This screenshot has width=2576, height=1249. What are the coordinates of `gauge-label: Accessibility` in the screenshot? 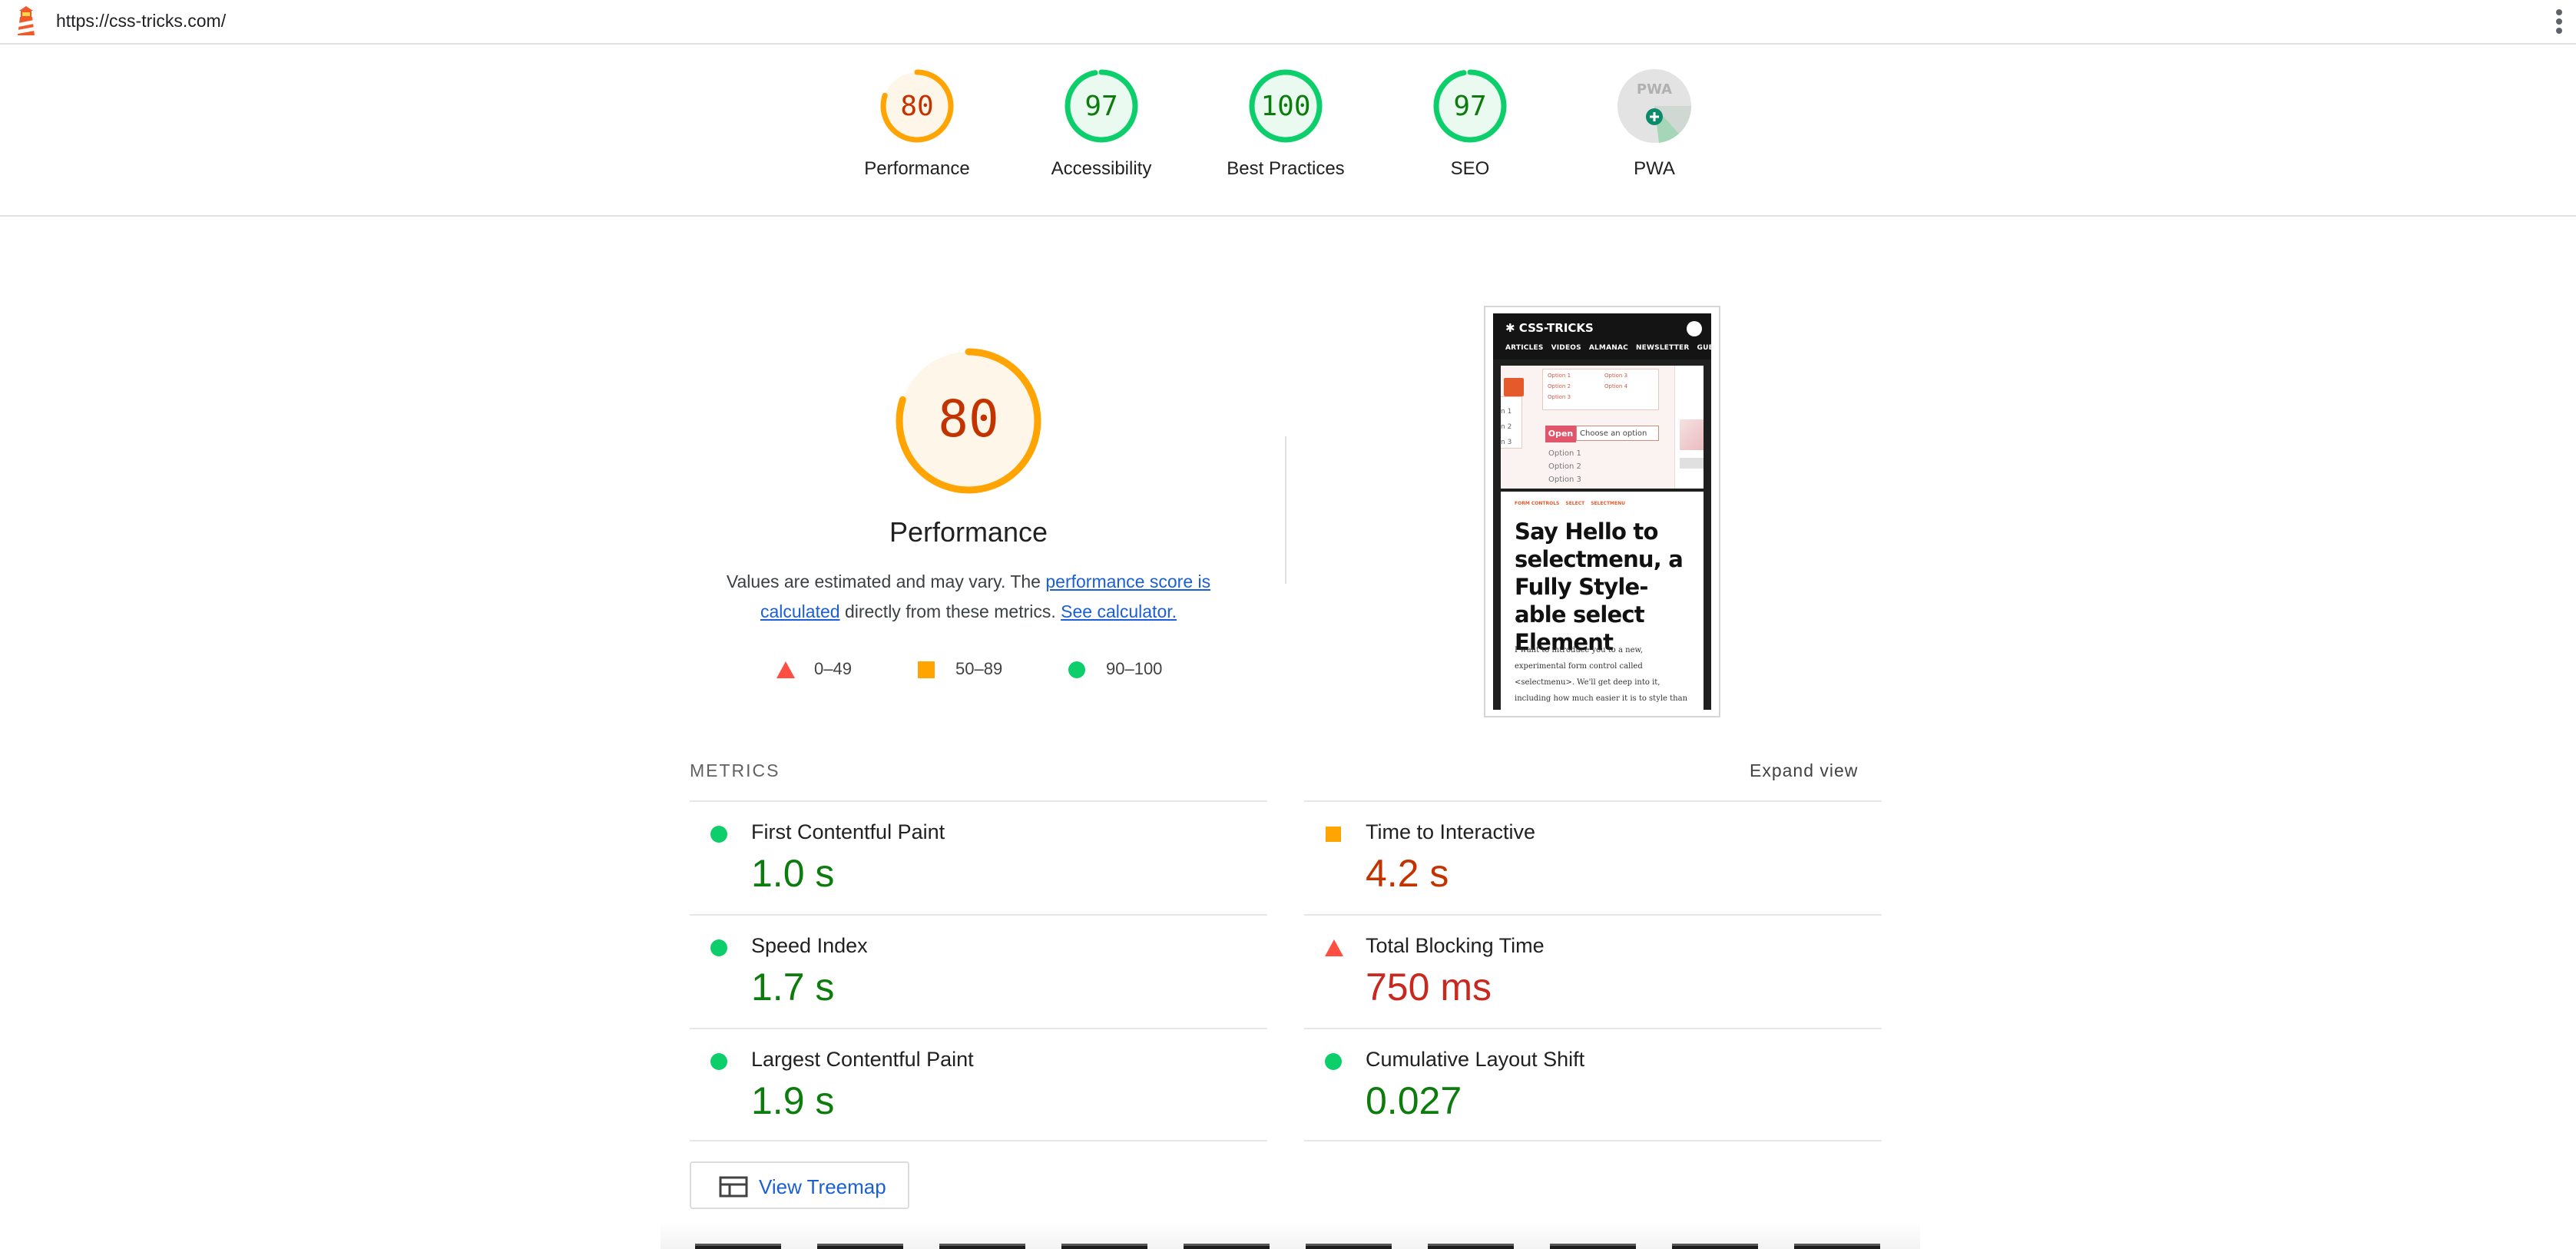 It's located at (1101, 168).